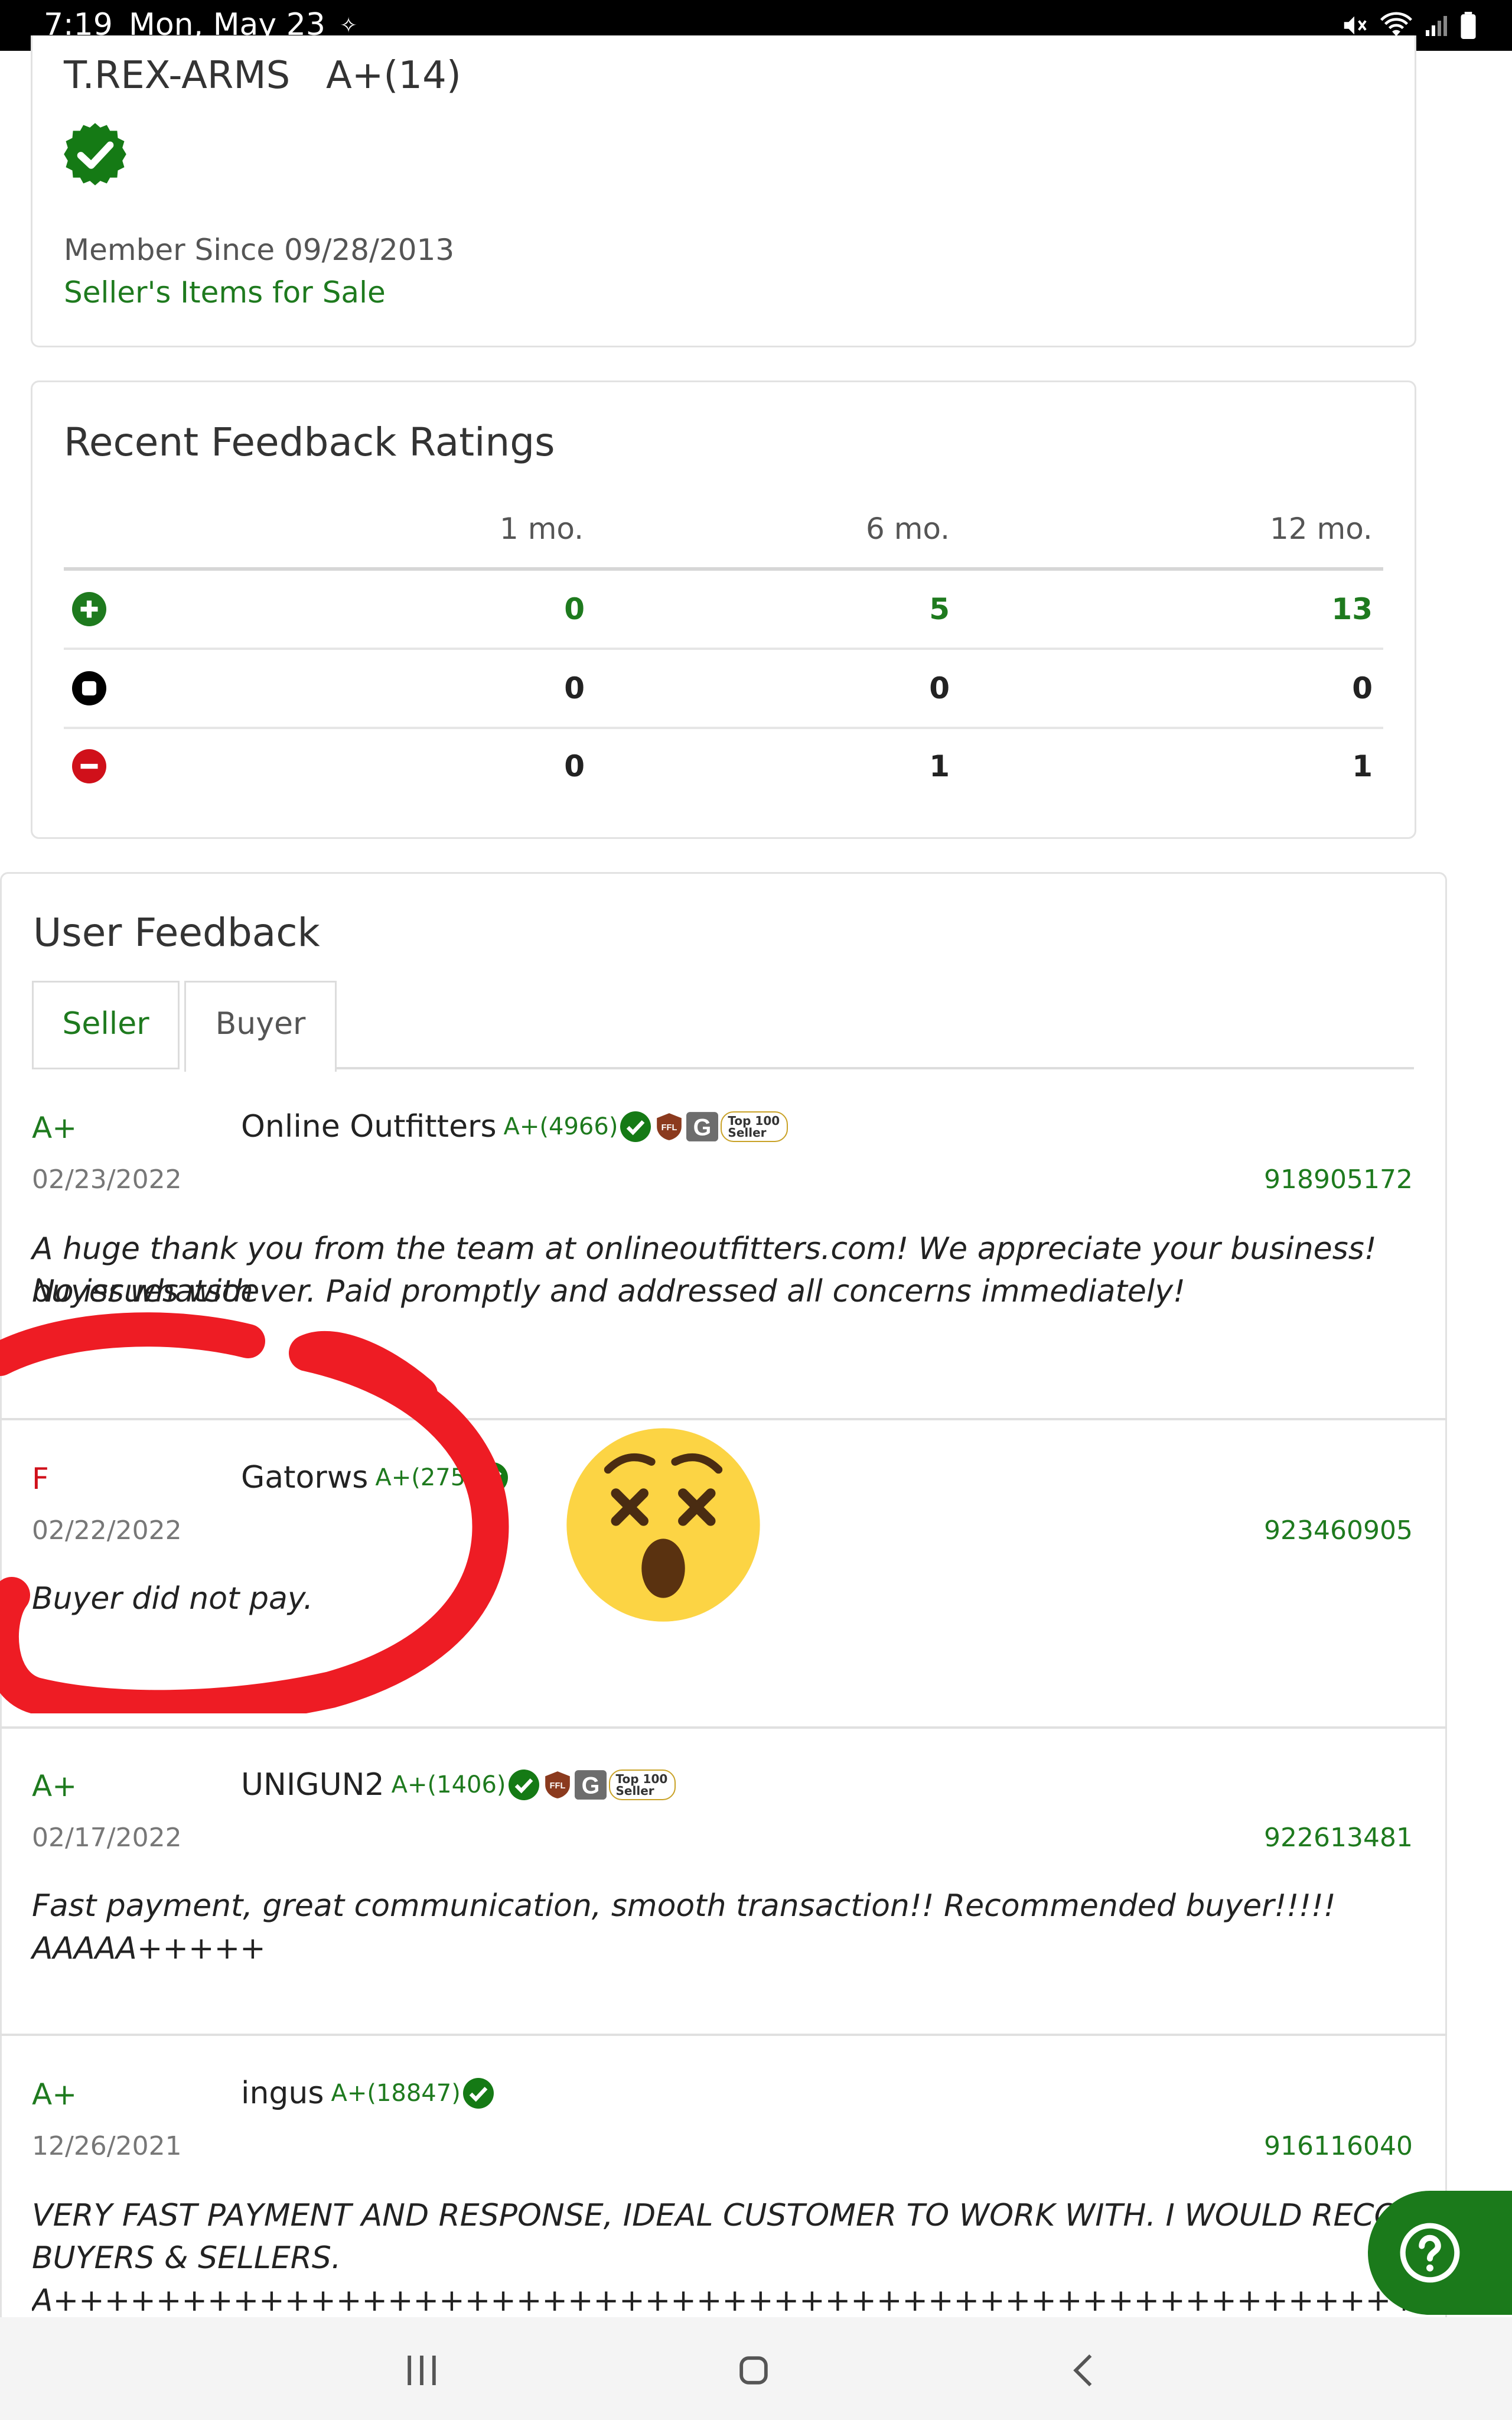 The image size is (1512, 2420). What do you see at coordinates (1321, 529) in the screenshot?
I see `column-header-12mo: 12 mo.` at bounding box center [1321, 529].